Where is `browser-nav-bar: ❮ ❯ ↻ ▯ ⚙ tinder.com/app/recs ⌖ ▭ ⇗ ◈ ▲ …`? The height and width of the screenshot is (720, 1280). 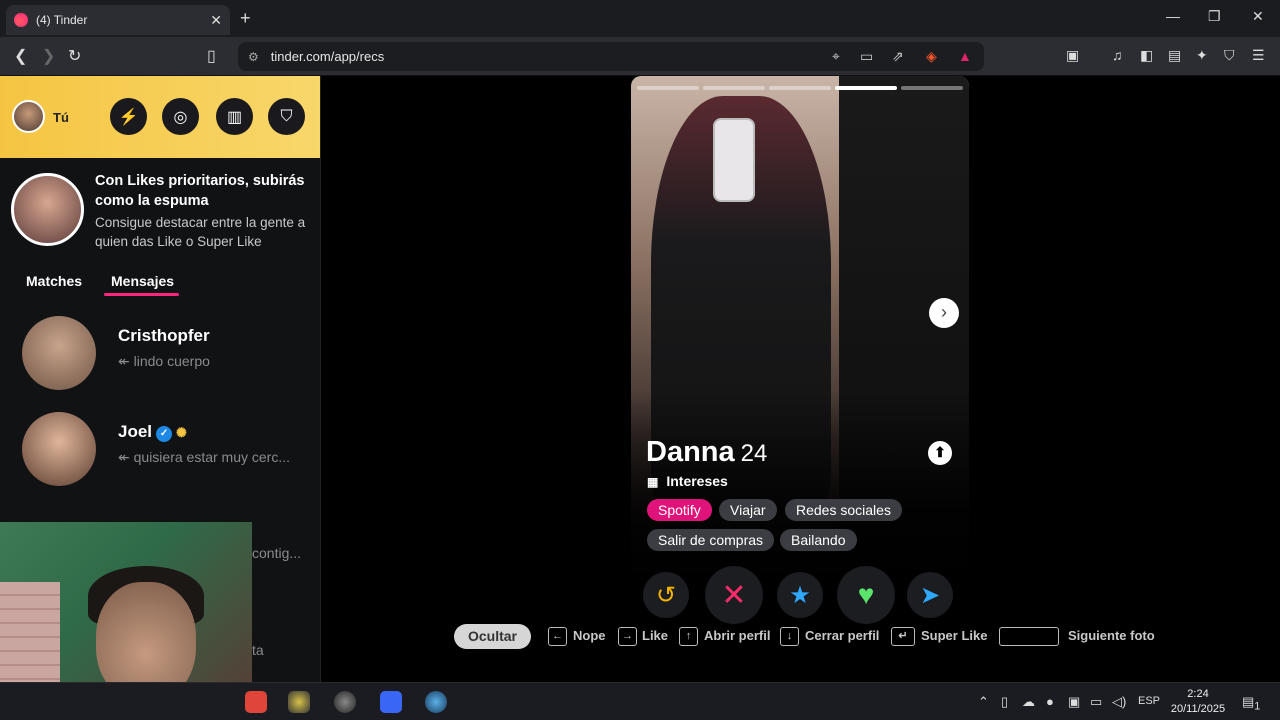
browser-nav-bar: ❮ ❯ ↻ ▯ ⚙ tinder.com/app/recs ⌖ ▭ ⇗ ◈ ▲ … is located at coordinates (640, 56).